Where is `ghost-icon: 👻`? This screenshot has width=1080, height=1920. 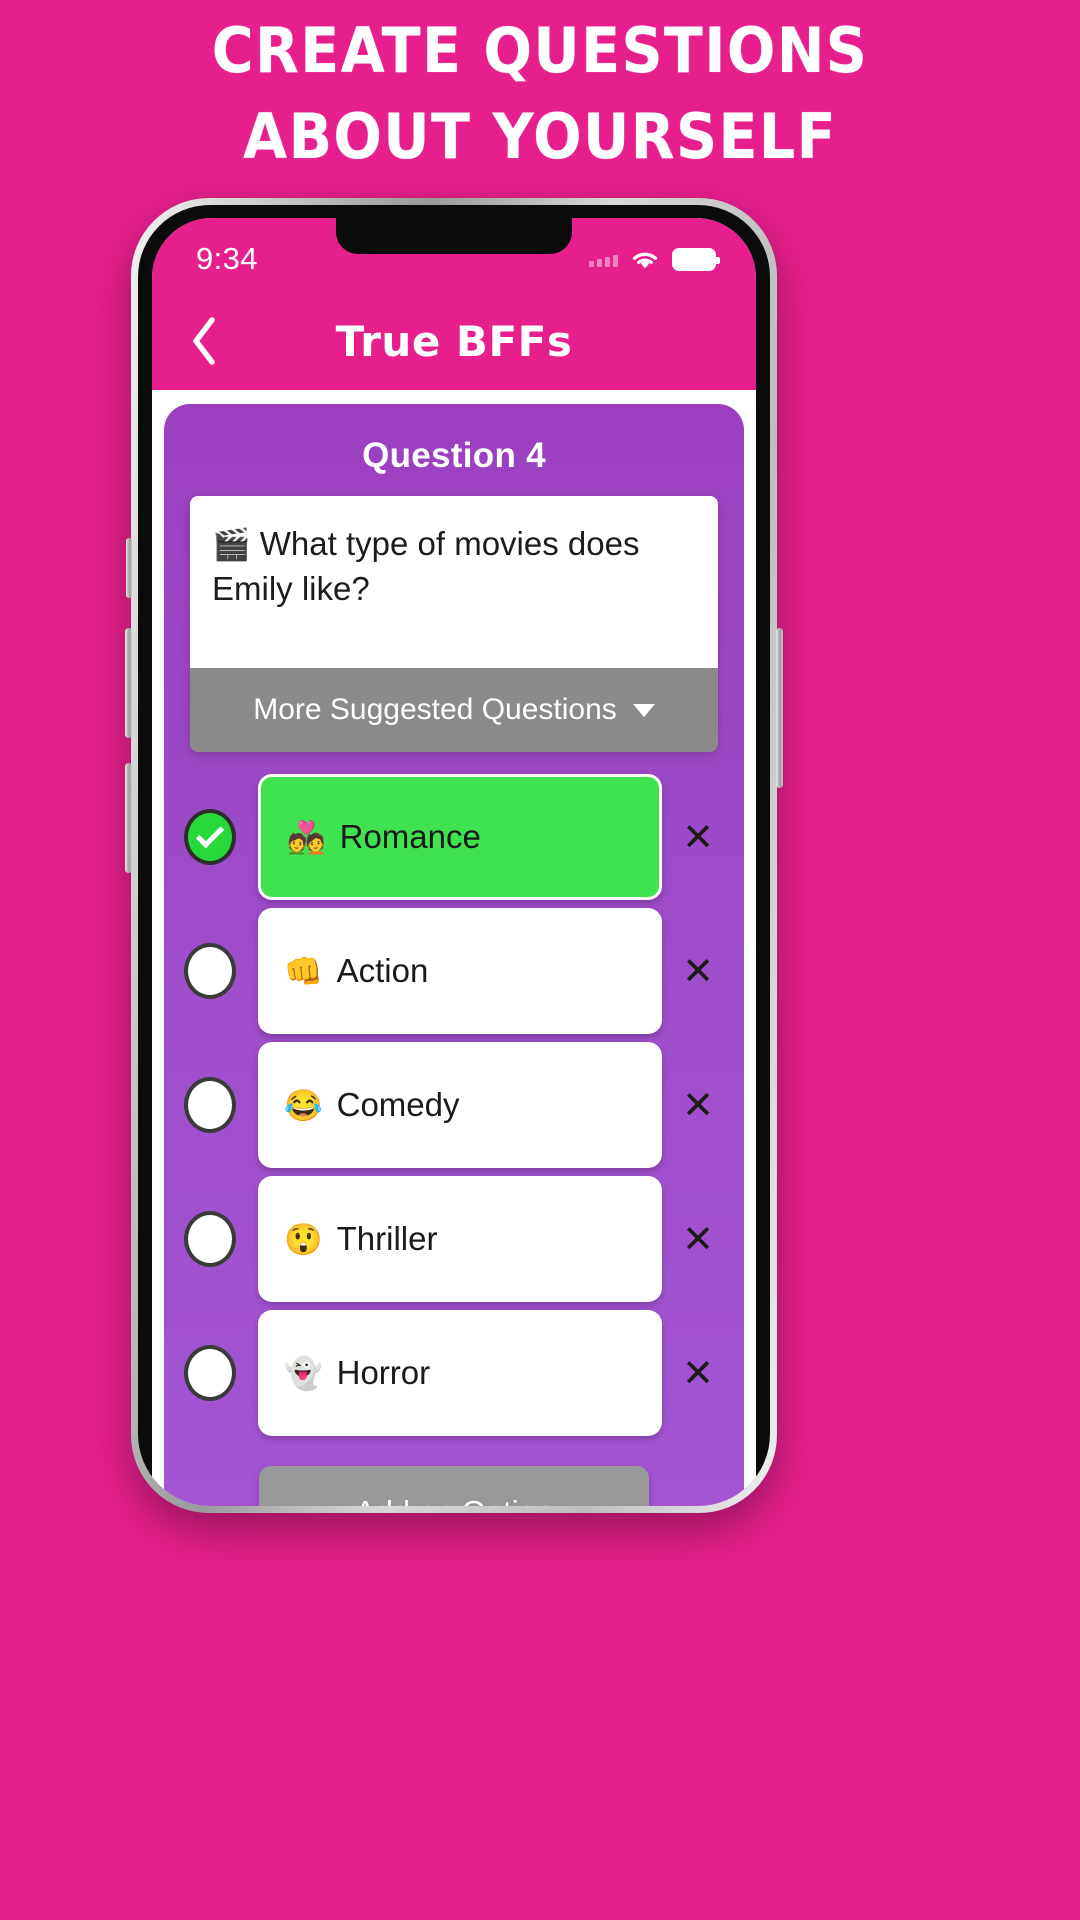
ghost-icon: 👻 is located at coordinates (303, 1373).